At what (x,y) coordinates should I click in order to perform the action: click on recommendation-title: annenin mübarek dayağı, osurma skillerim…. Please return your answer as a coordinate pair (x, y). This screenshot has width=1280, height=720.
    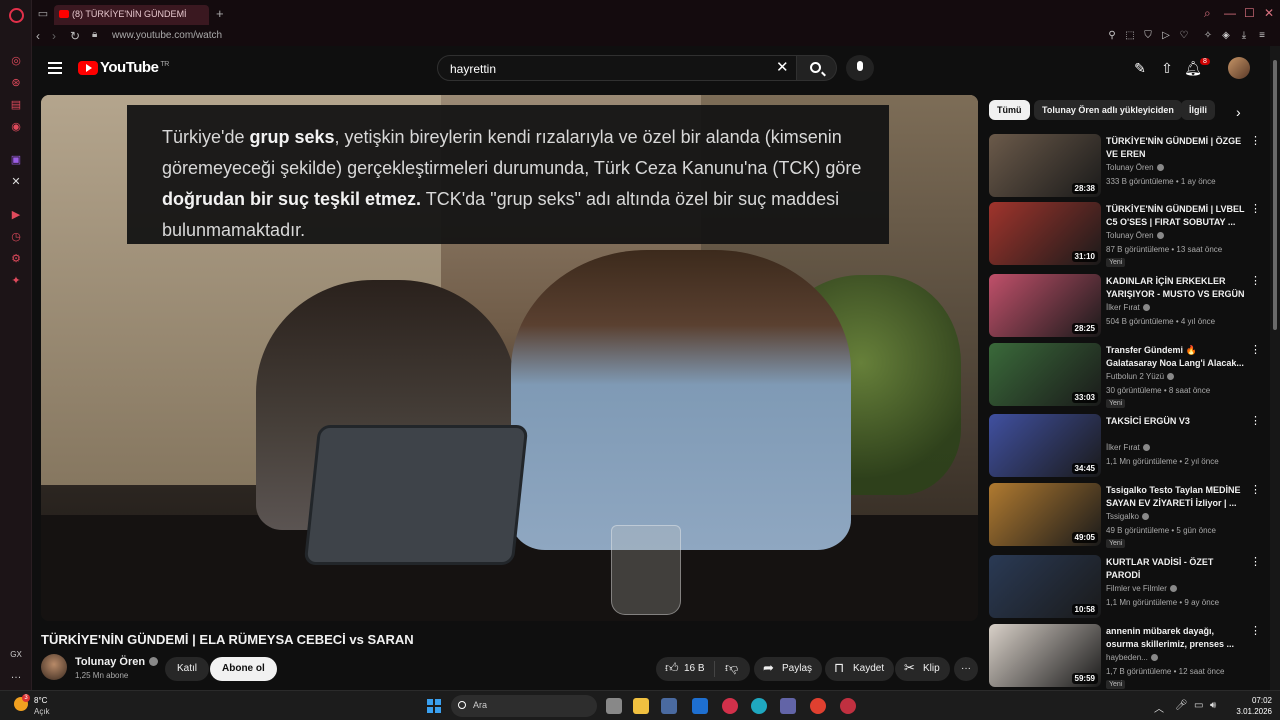
    Looking at the image, I should click on (1176, 638).